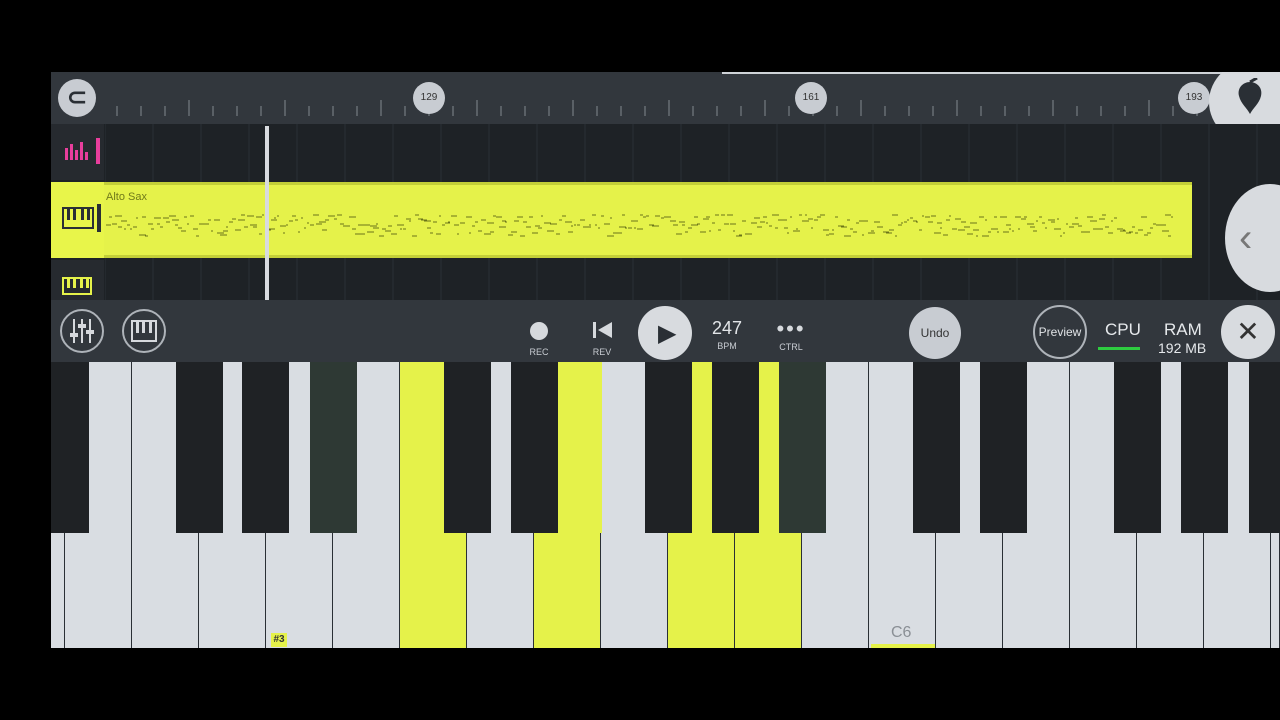 The height and width of the screenshot is (720, 1280). What do you see at coordinates (602, 352) in the screenshot?
I see `rewind-label: REV` at bounding box center [602, 352].